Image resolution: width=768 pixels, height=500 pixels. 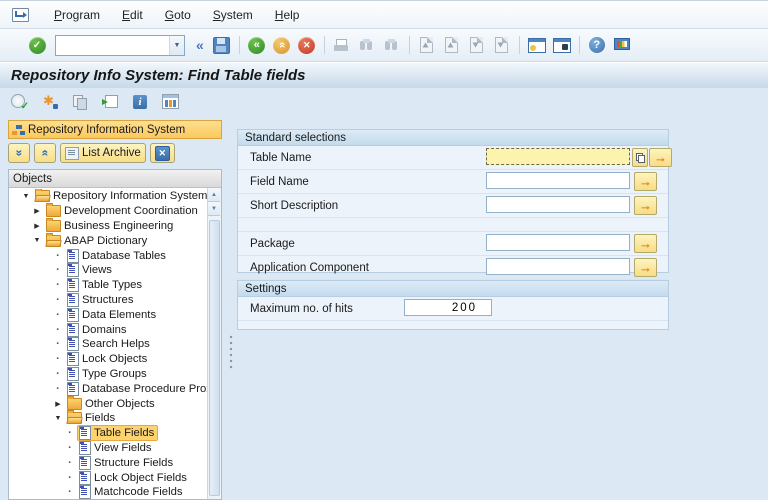 What do you see at coordinates (558, 266) in the screenshot?
I see `application-component-input` at bounding box center [558, 266].